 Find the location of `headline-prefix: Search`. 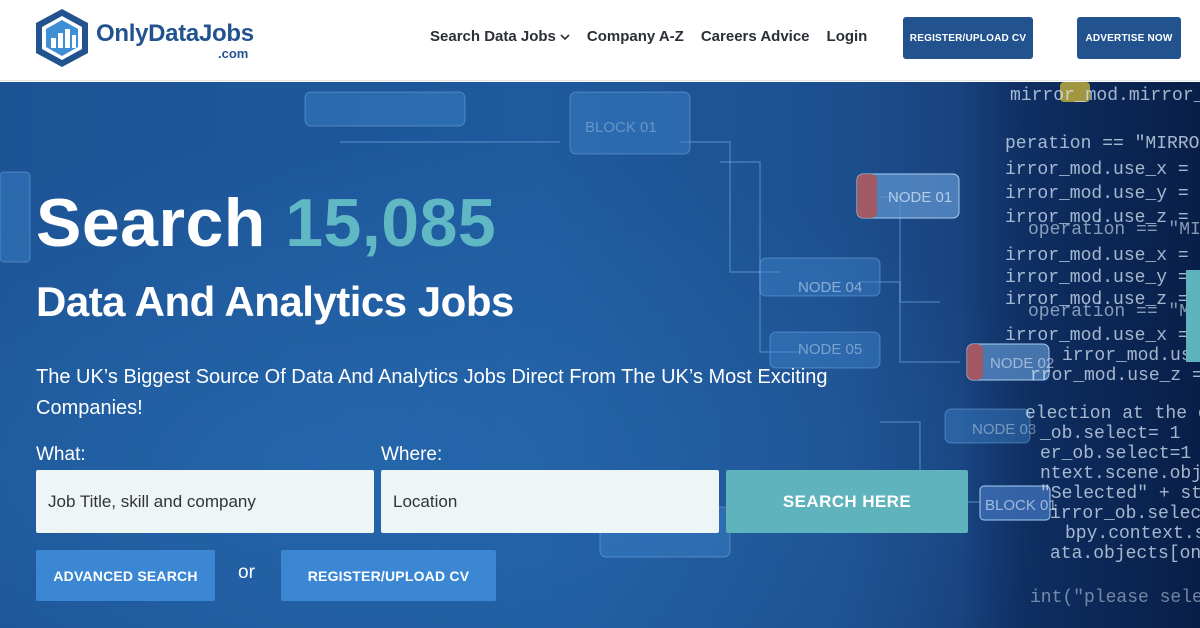

headline-prefix: Search is located at coordinates (151, 223).